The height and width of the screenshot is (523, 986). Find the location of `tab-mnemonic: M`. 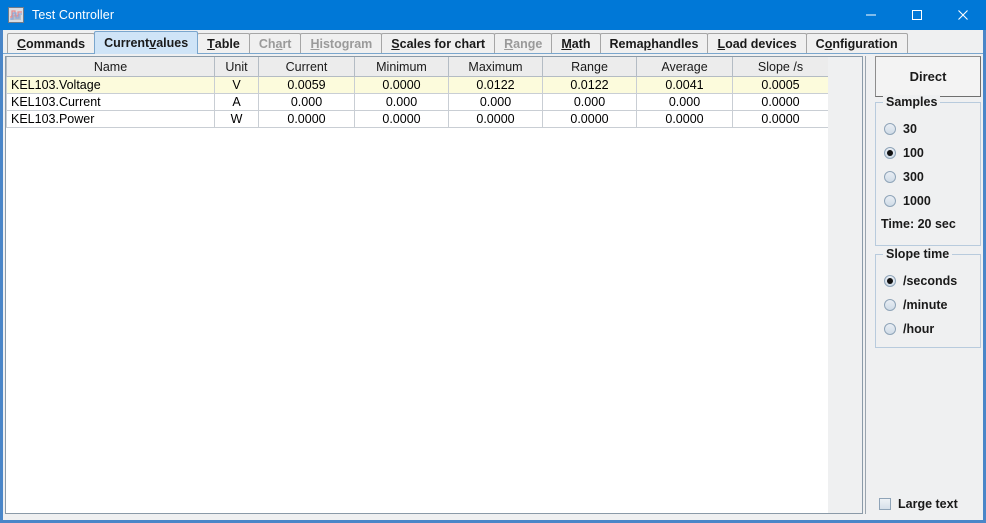

tab-mnemonic: M is located at coordinates (566, 44).